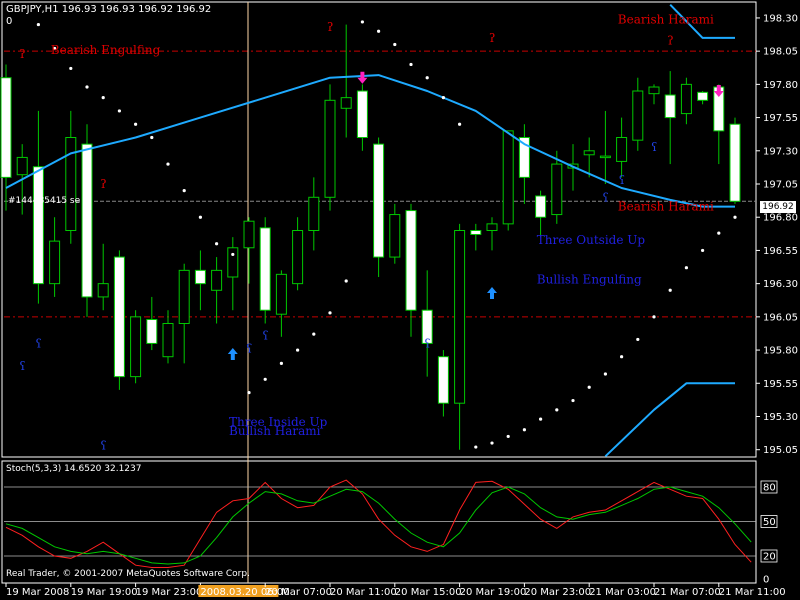  I want to click on pattern-label: Bearish Engulfing, so click(106, 50).